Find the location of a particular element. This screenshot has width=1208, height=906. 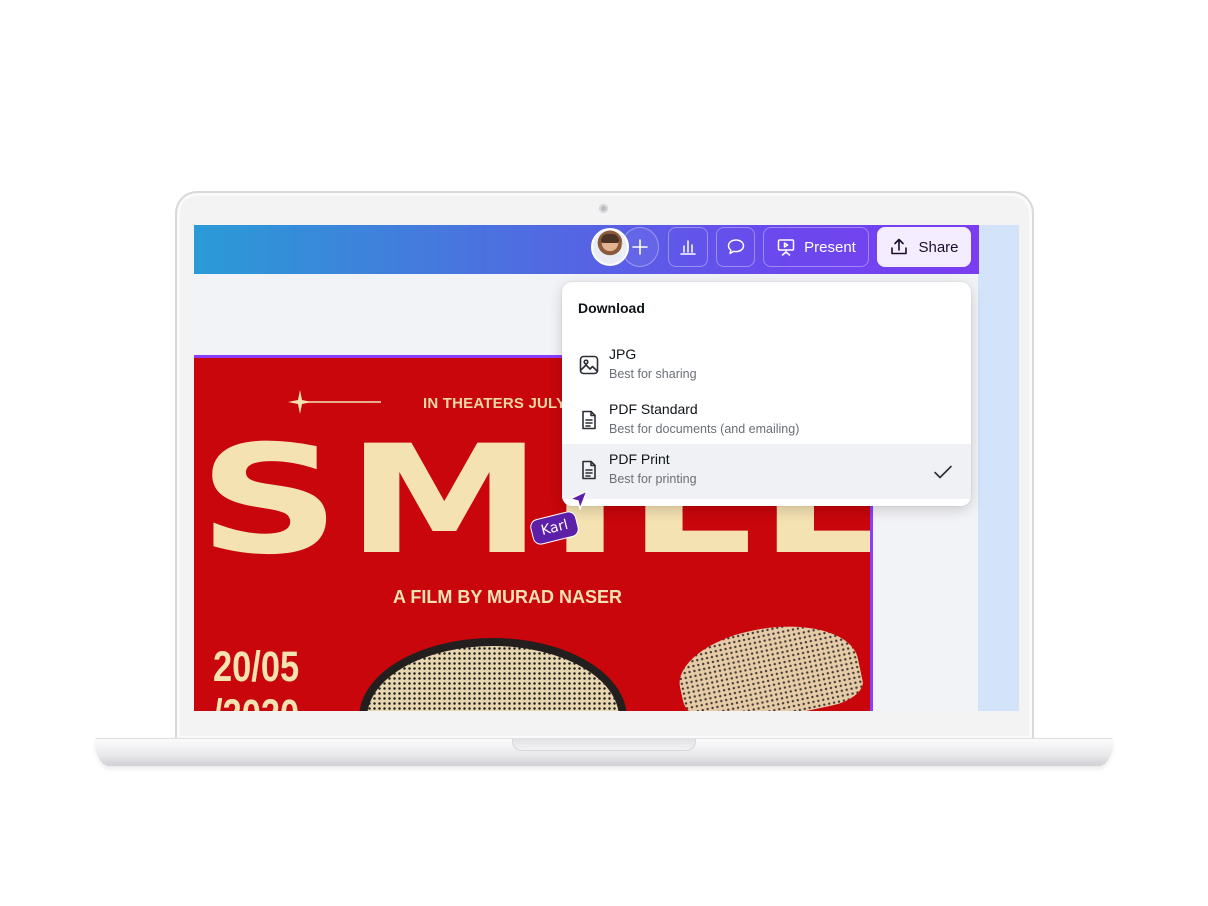

poster-date: 20/05 /2020 is located at coordinates (256, 677).